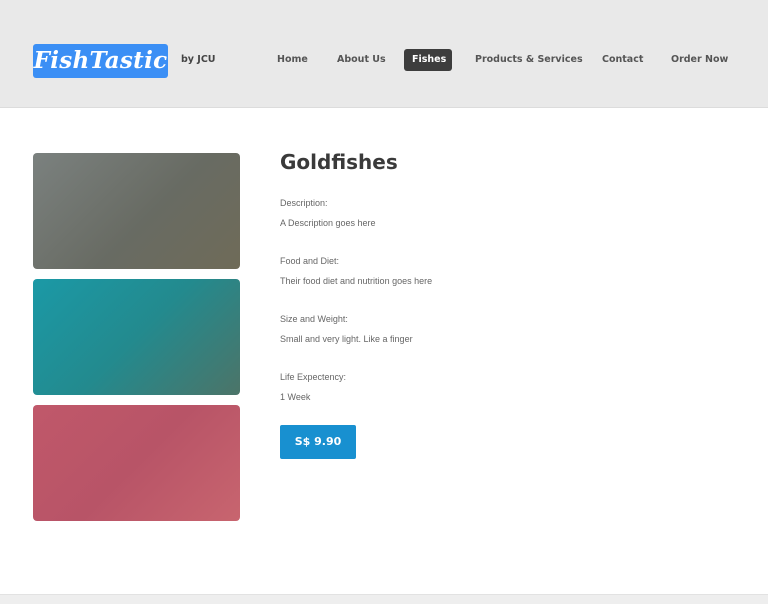 The height and width of the screenshot is (604, 768). What do you see at coordinates (384, 599) in the screenshot?
I see `footer-bar` at bounding box center [384, 599].